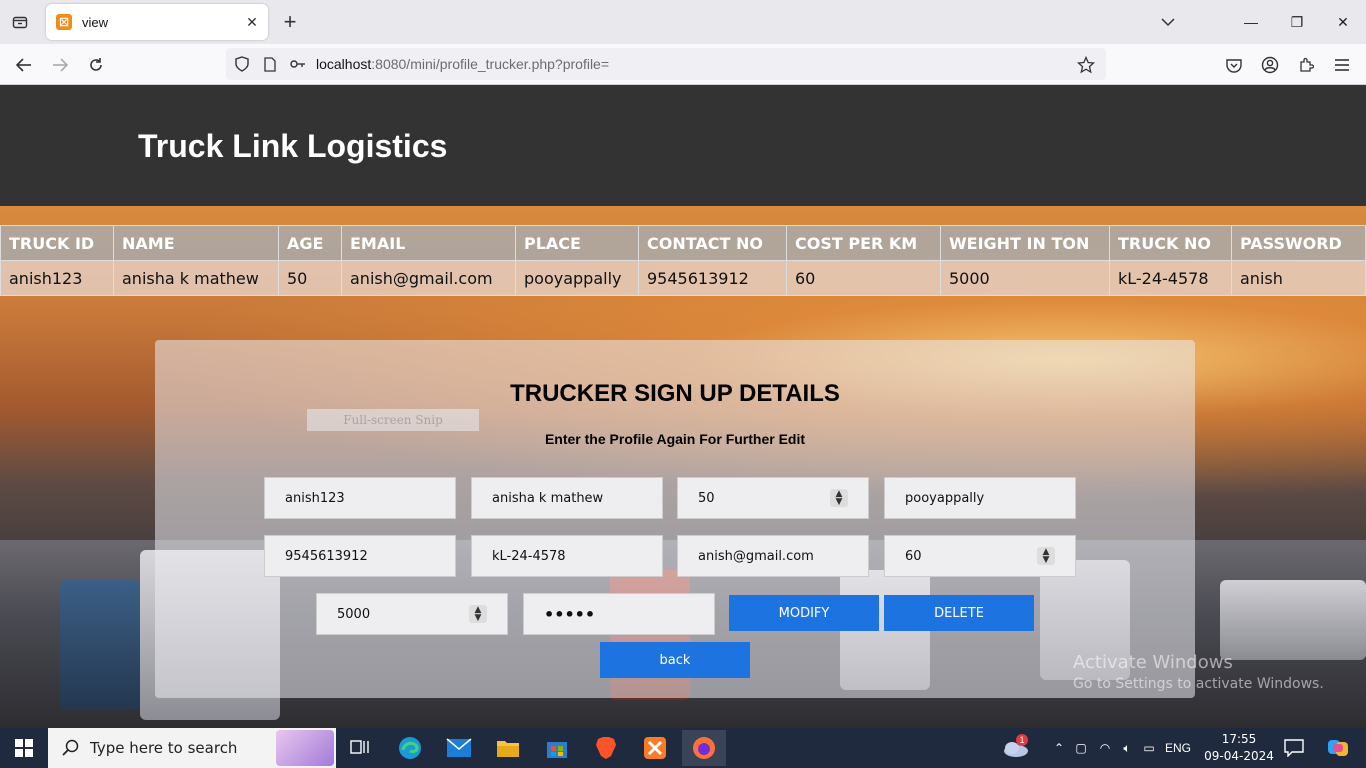 The height and width of the screenshot is (768, 1366). What do you see at coordinates (393, 420) in the screenshot?
I see `snip-overlay-label: Full-screen Snip` at bounding box center [393, 420].